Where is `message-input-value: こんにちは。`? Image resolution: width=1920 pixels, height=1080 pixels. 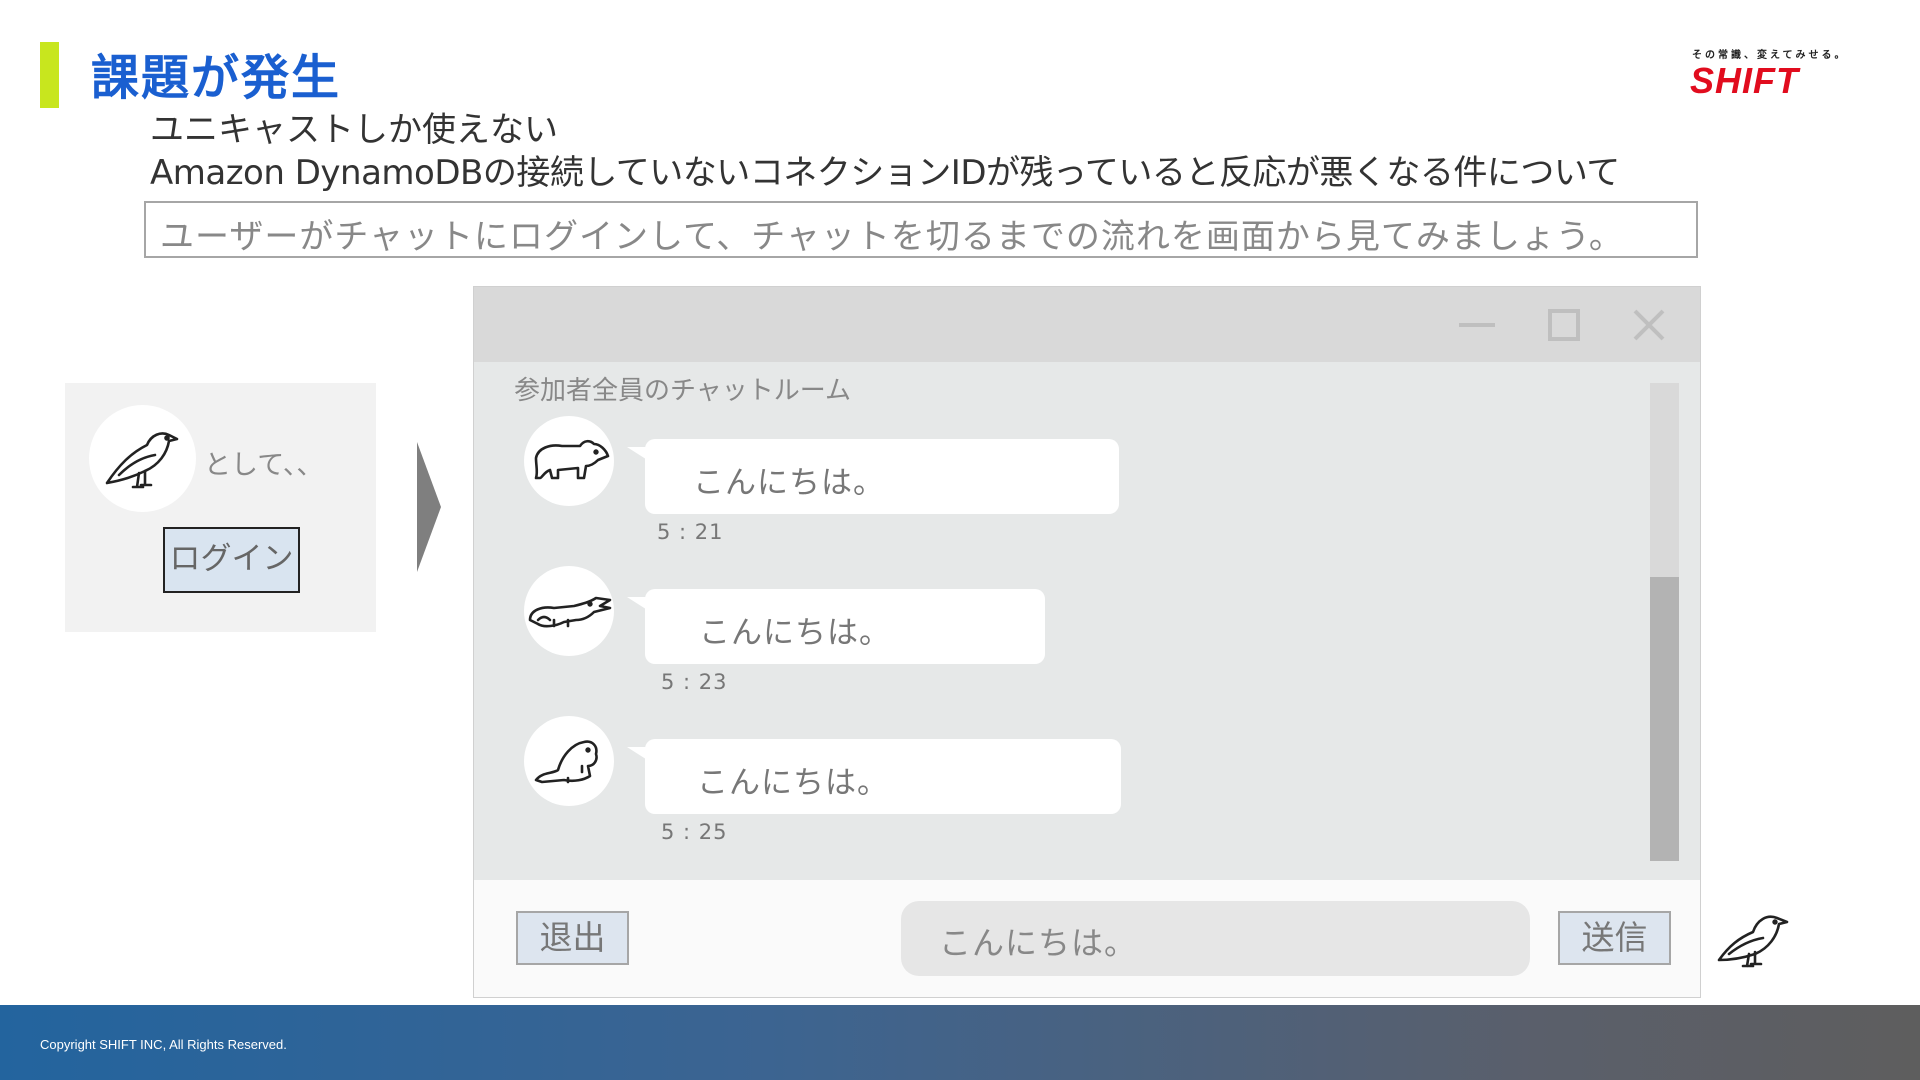 message-input-value: こんにちは。 is located at coordinates (1038, 943).